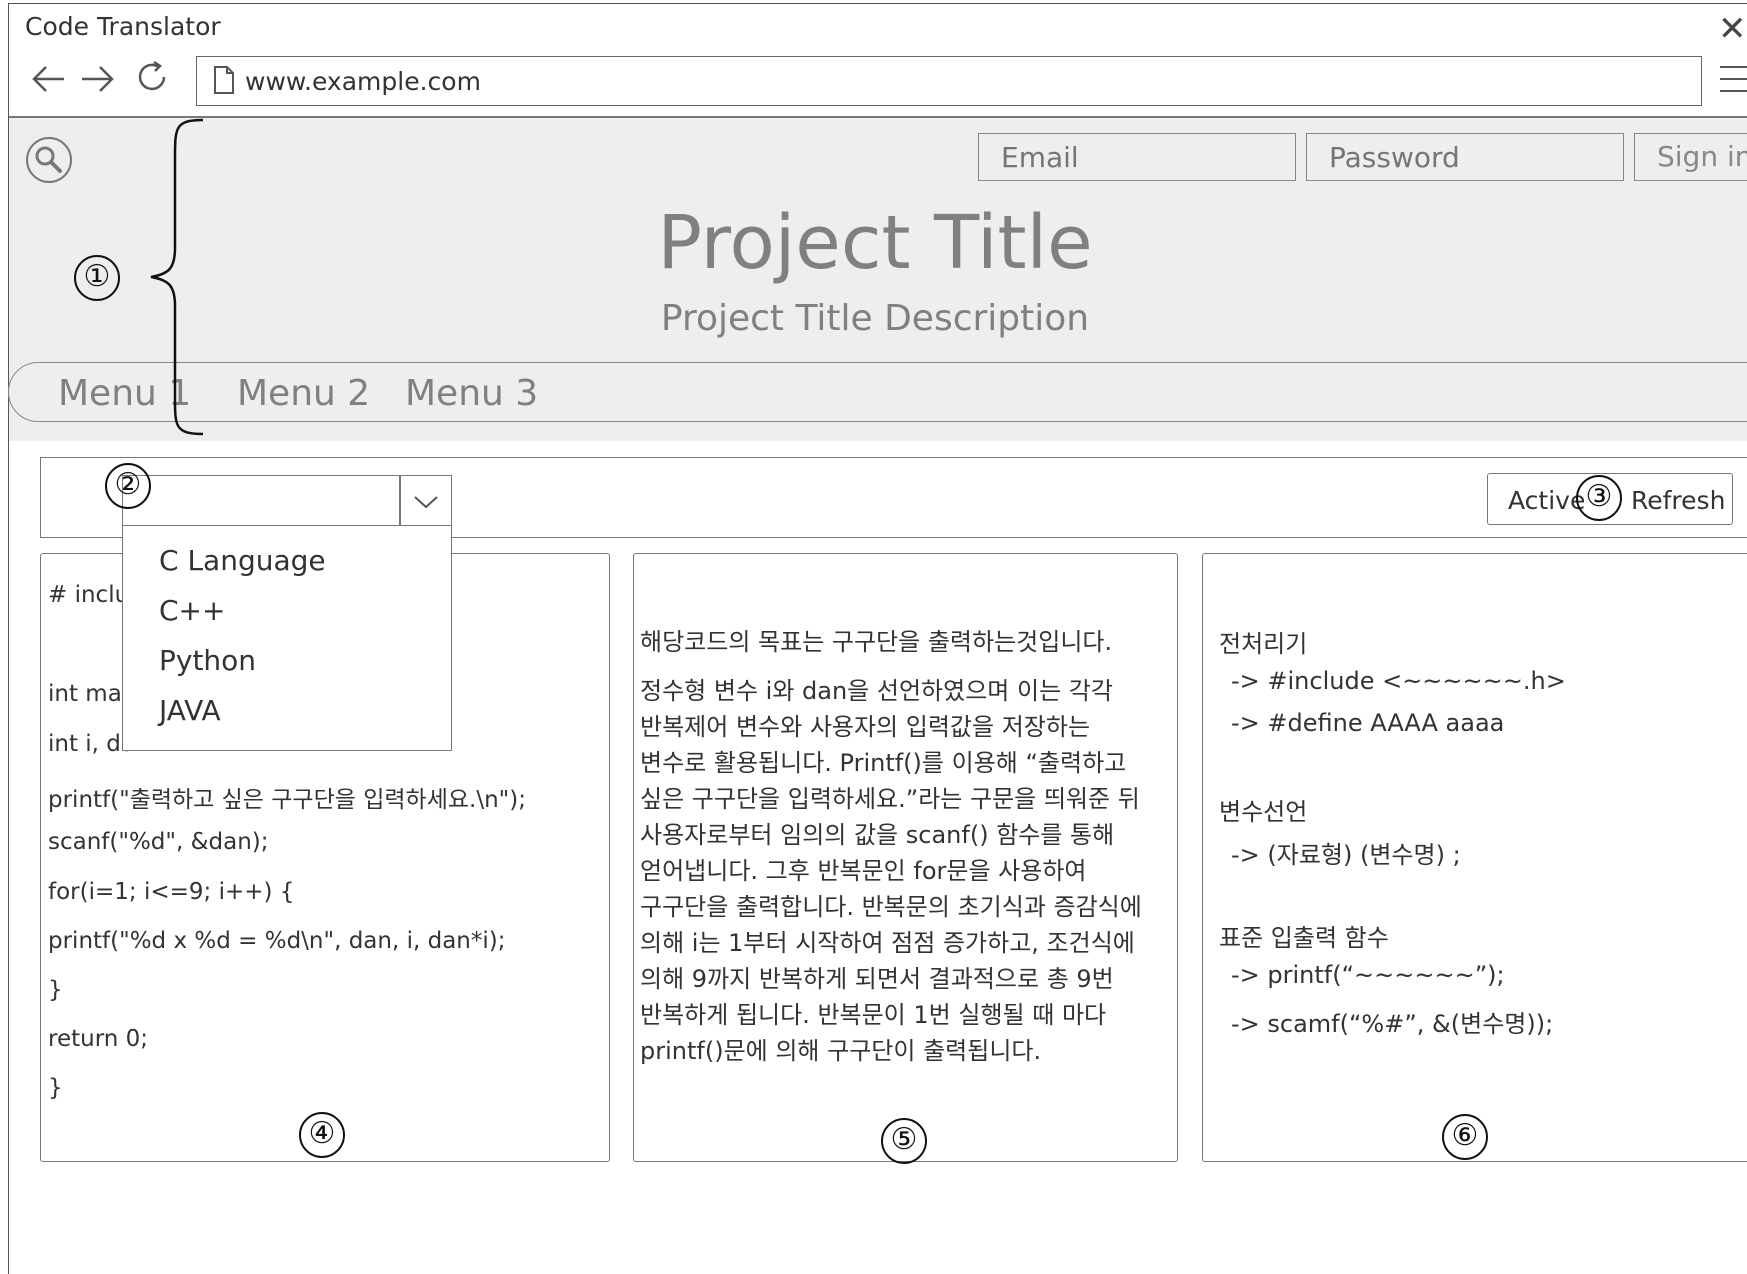  What do you see at coordinates (1599, 498) in the screenshot?
I see `annotation-marker-3: ③` at bounding box center [1599, 498].